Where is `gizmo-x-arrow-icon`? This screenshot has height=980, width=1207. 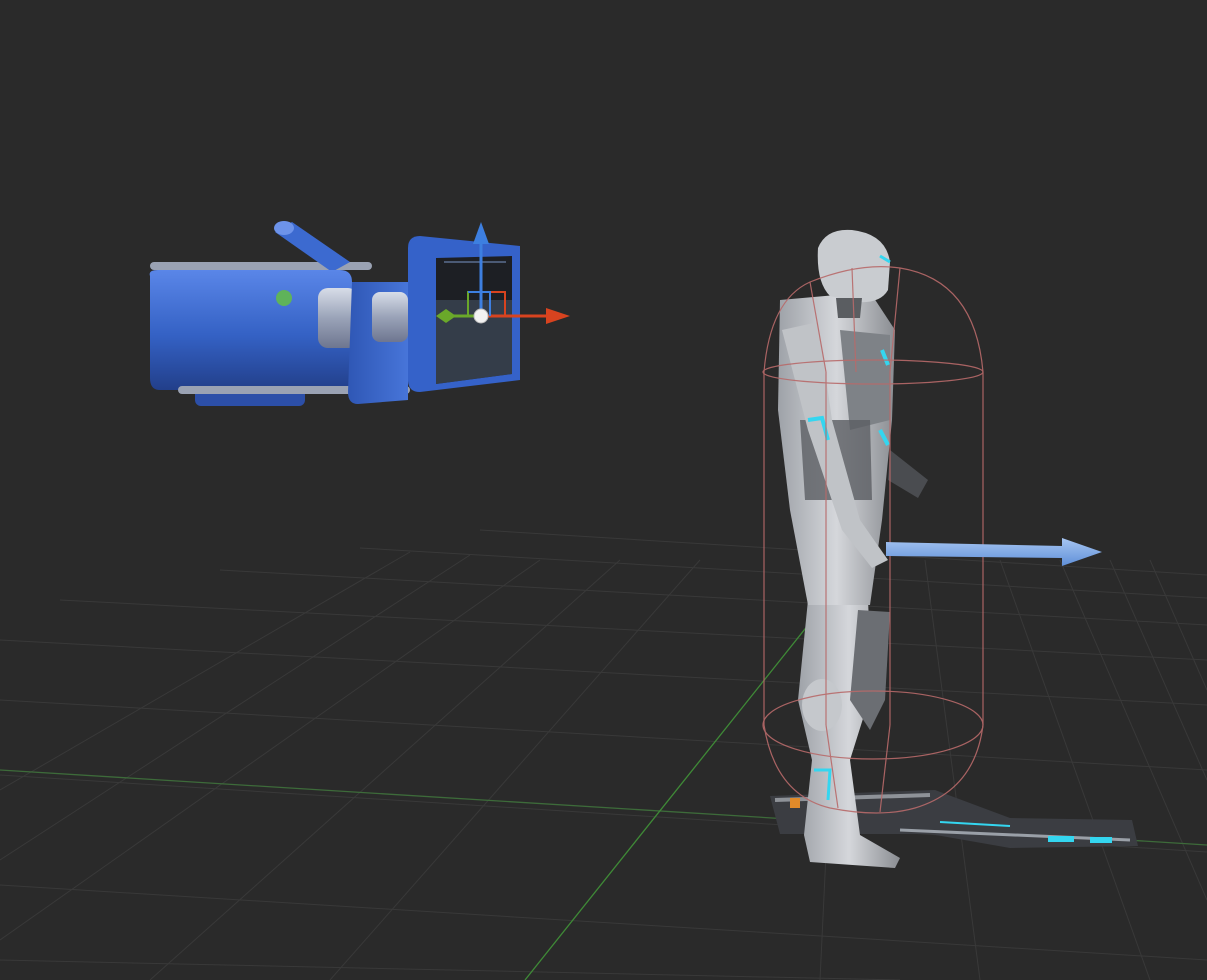 gizmo-x-arrow-icon is located at coordinates (558, 316).